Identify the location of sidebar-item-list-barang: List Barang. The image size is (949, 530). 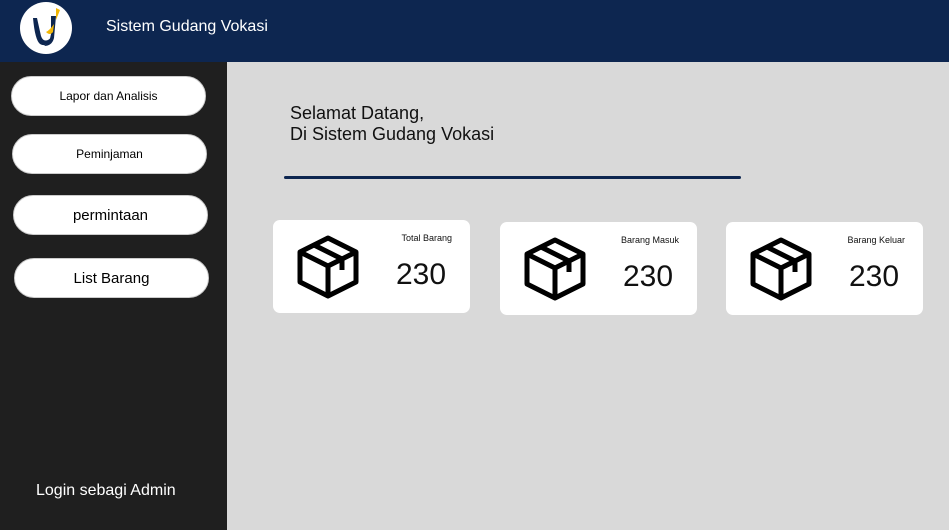
(111, 278).